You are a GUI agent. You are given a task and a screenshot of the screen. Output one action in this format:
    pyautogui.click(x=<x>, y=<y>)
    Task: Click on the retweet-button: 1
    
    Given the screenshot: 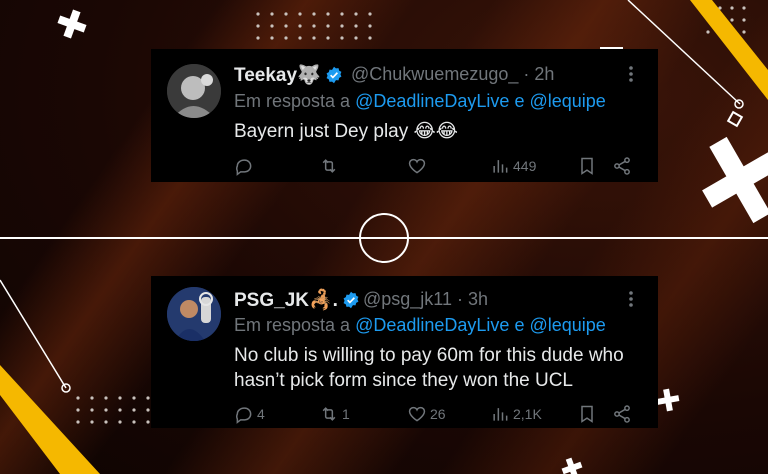 What is the action you would take?
    pyautogui.click(x=334, y=414)
    